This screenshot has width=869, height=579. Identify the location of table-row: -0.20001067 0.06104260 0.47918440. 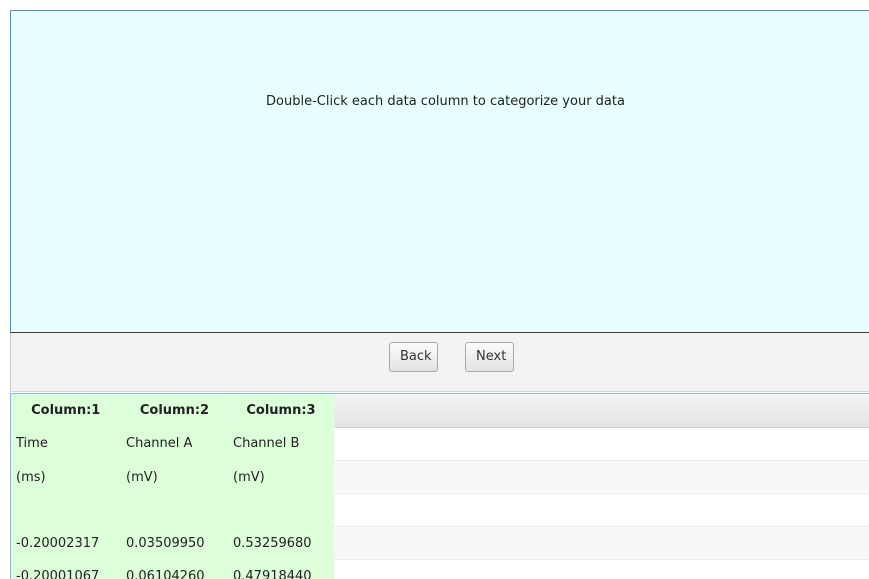
(440, 569).